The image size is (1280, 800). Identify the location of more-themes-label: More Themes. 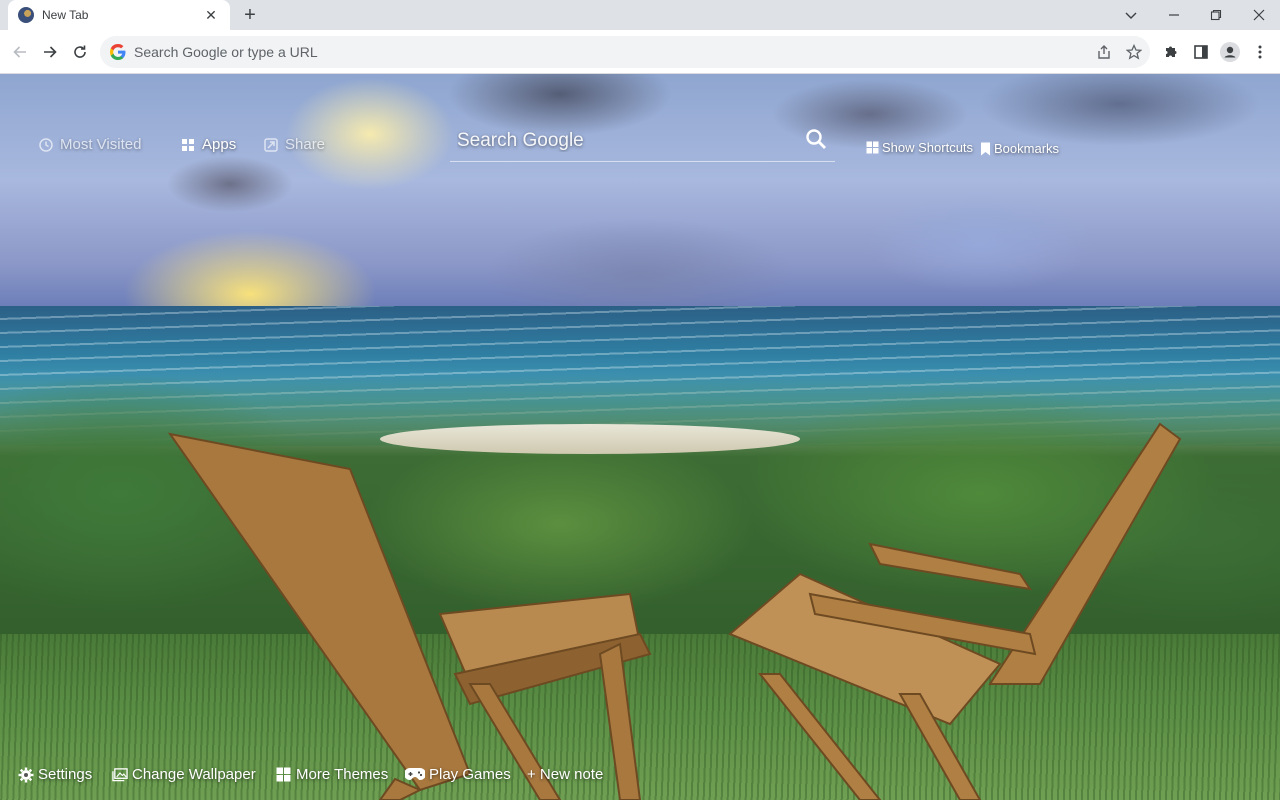
(342, 774).